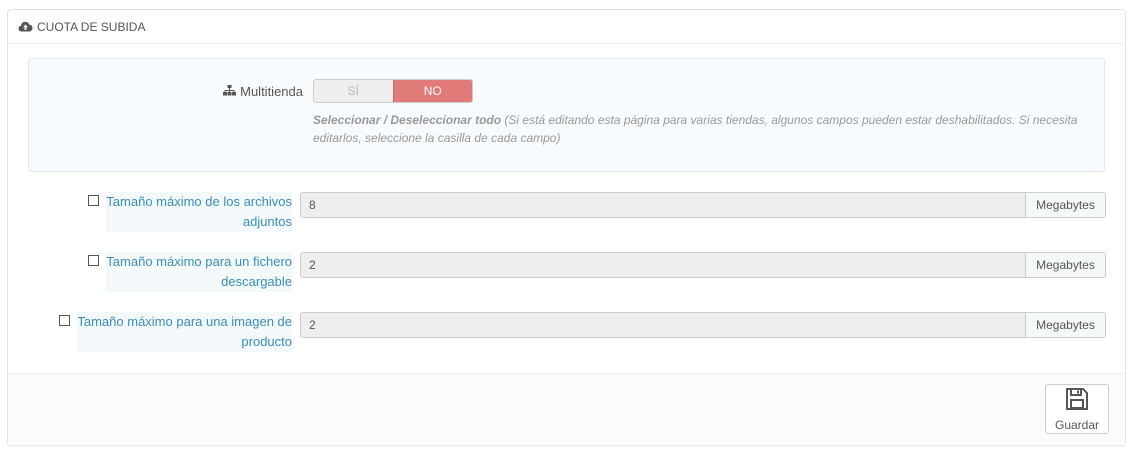 Image resolution: width=1136 pixels, height=456 pixels. What do you see at coordinates (267, 221) in the screenshot?
I see `field-label-line2: adjuntos` at bounding box center [267, 221].